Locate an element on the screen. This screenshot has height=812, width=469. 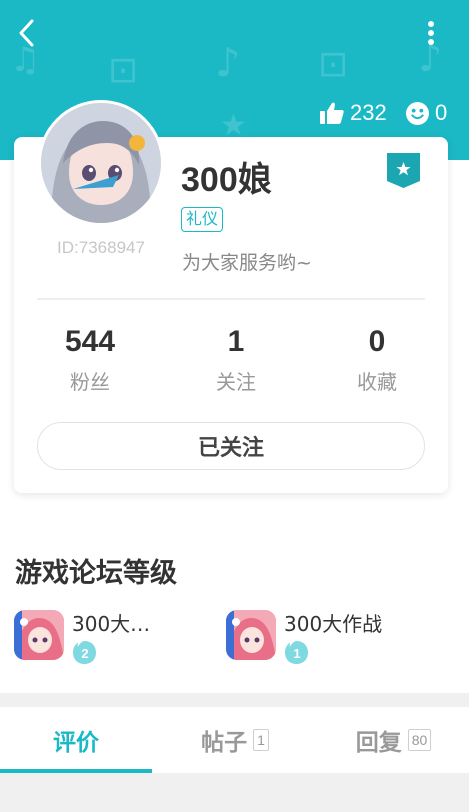
verified-ribbon is located at coordinates (403, 171).